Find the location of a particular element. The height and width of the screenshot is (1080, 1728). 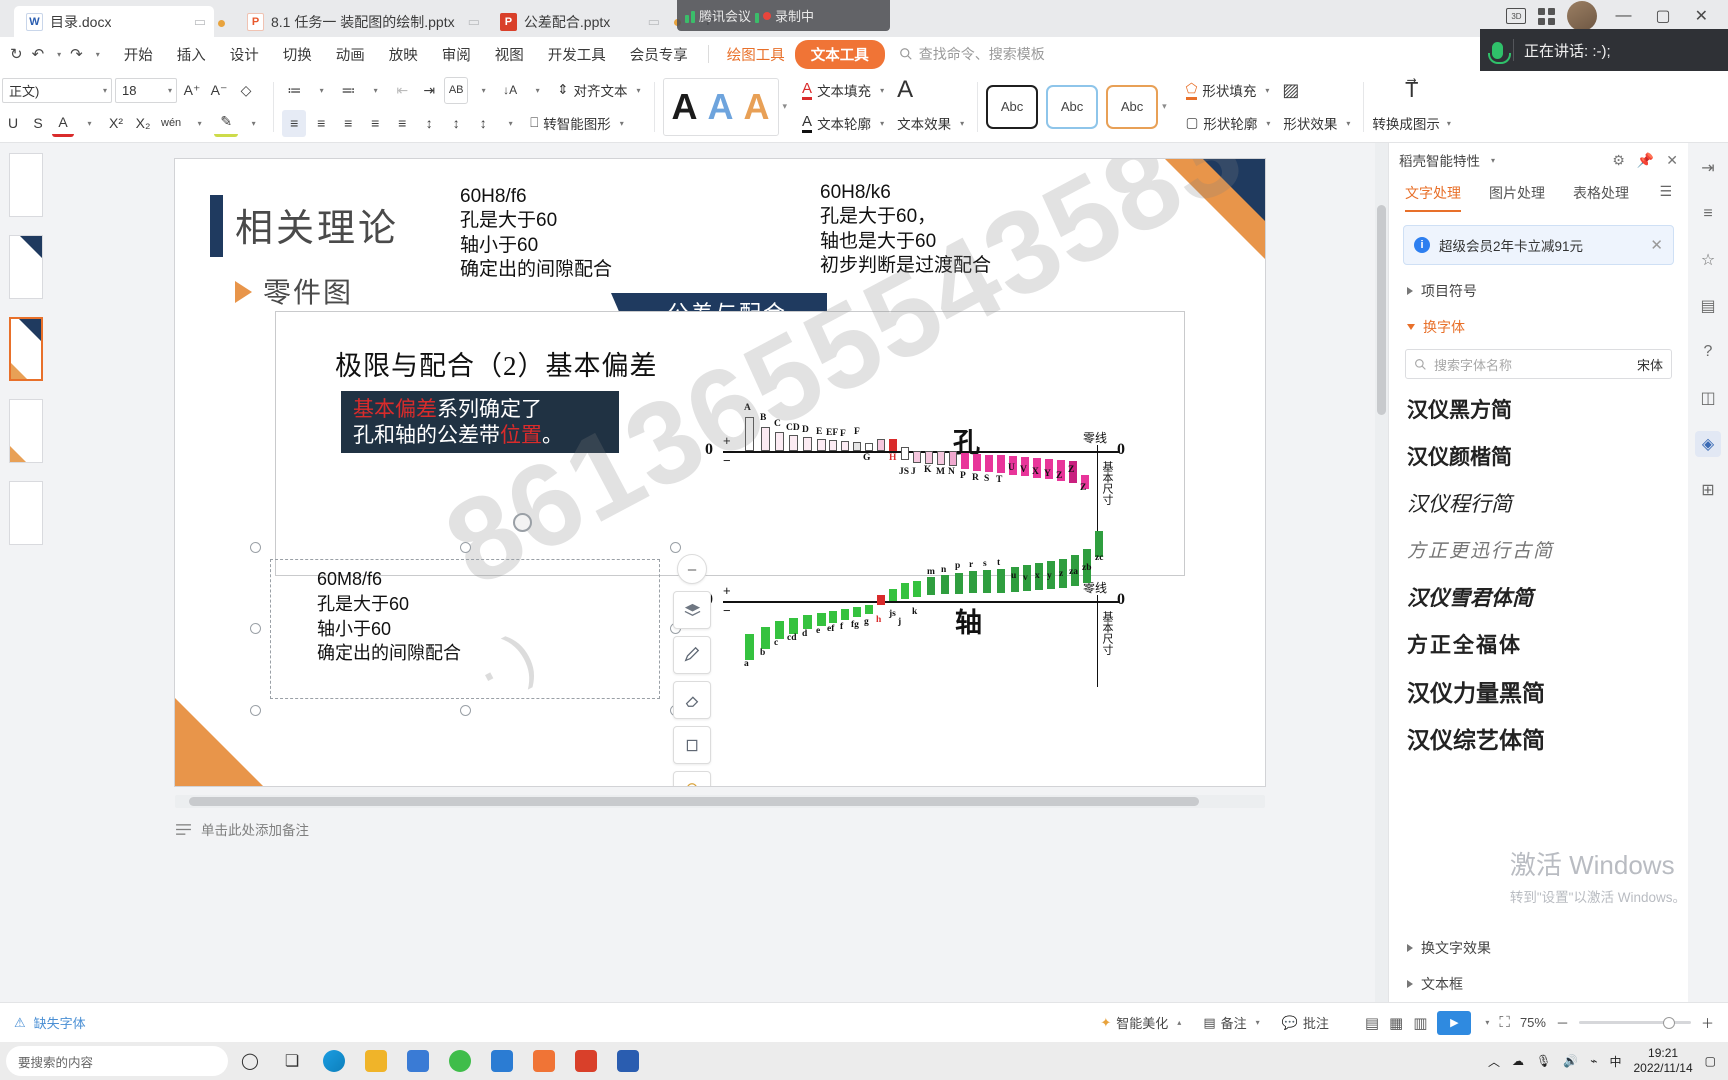

canvas-vertical-scrollbar is located at coordinates (1381, 572).